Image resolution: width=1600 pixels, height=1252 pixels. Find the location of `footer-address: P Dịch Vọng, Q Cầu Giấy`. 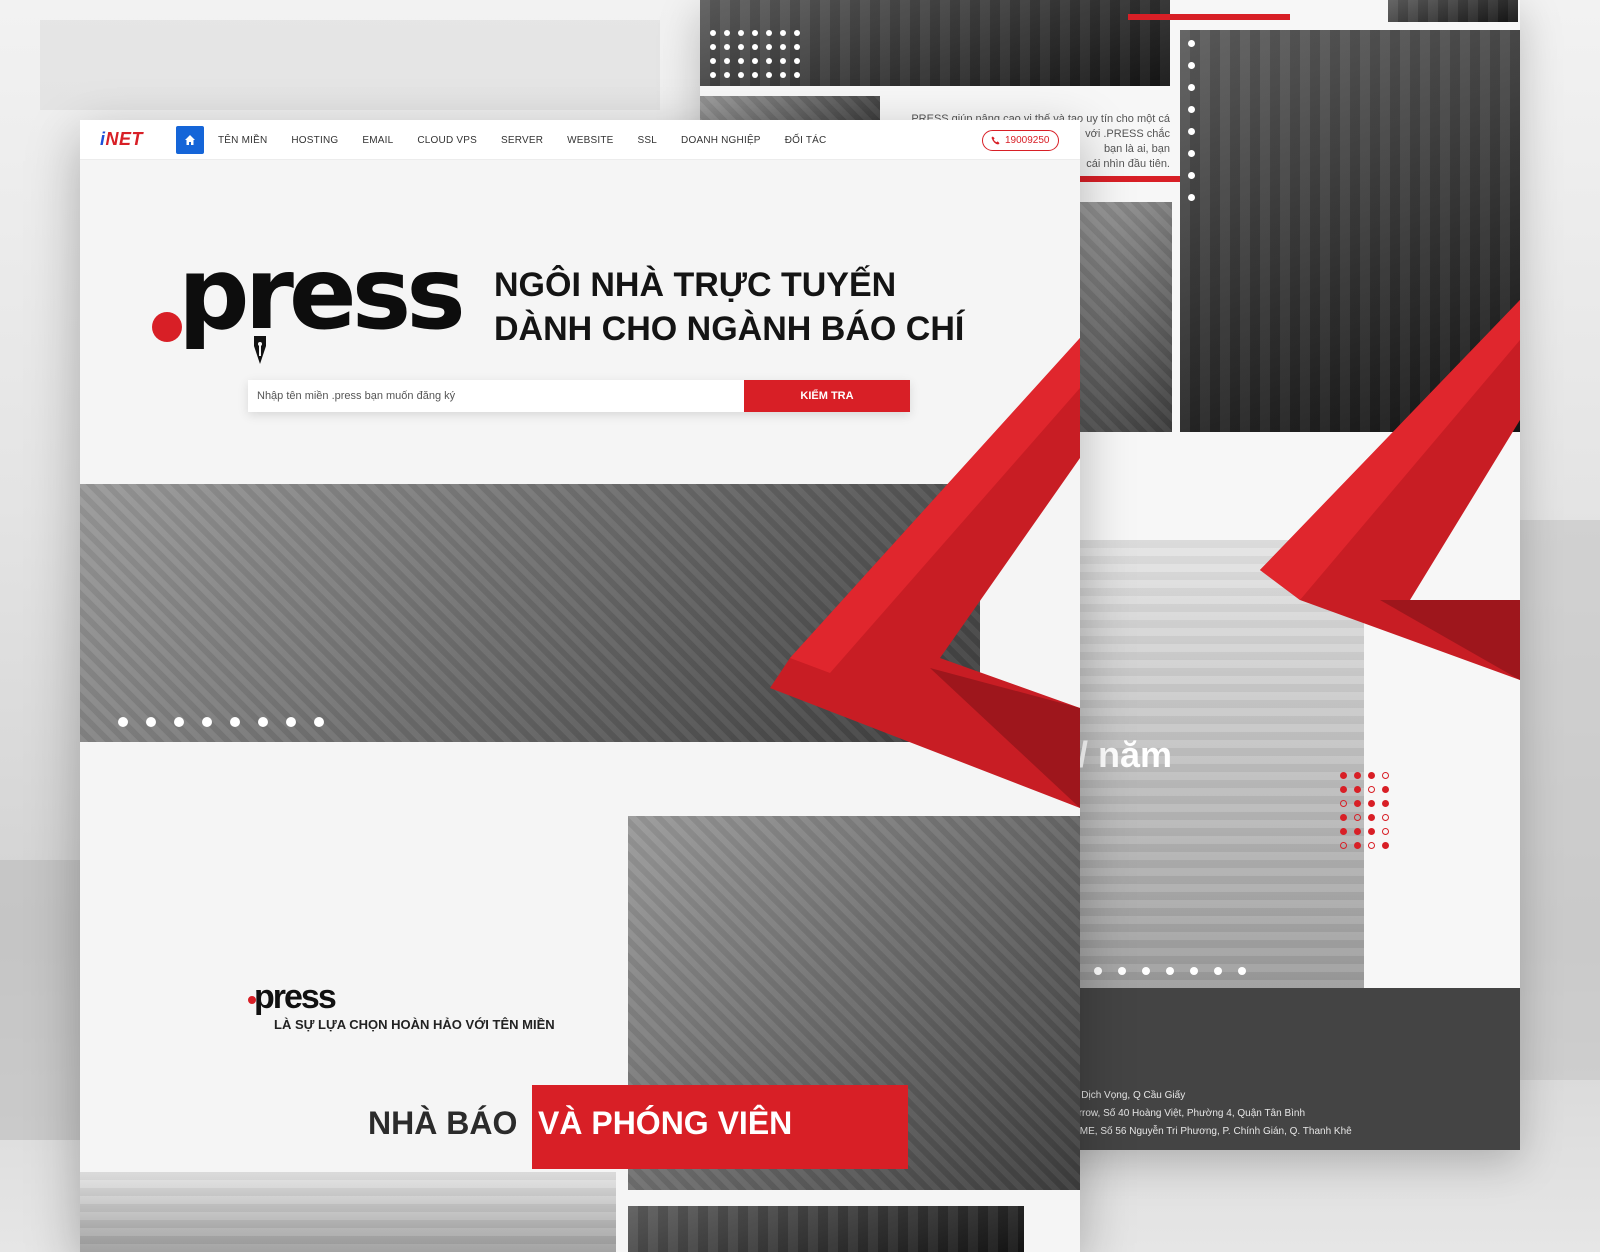

footer-address: P Dịch Vọng, Q Cầu Giấy is located at coordinates (1129, 1095).